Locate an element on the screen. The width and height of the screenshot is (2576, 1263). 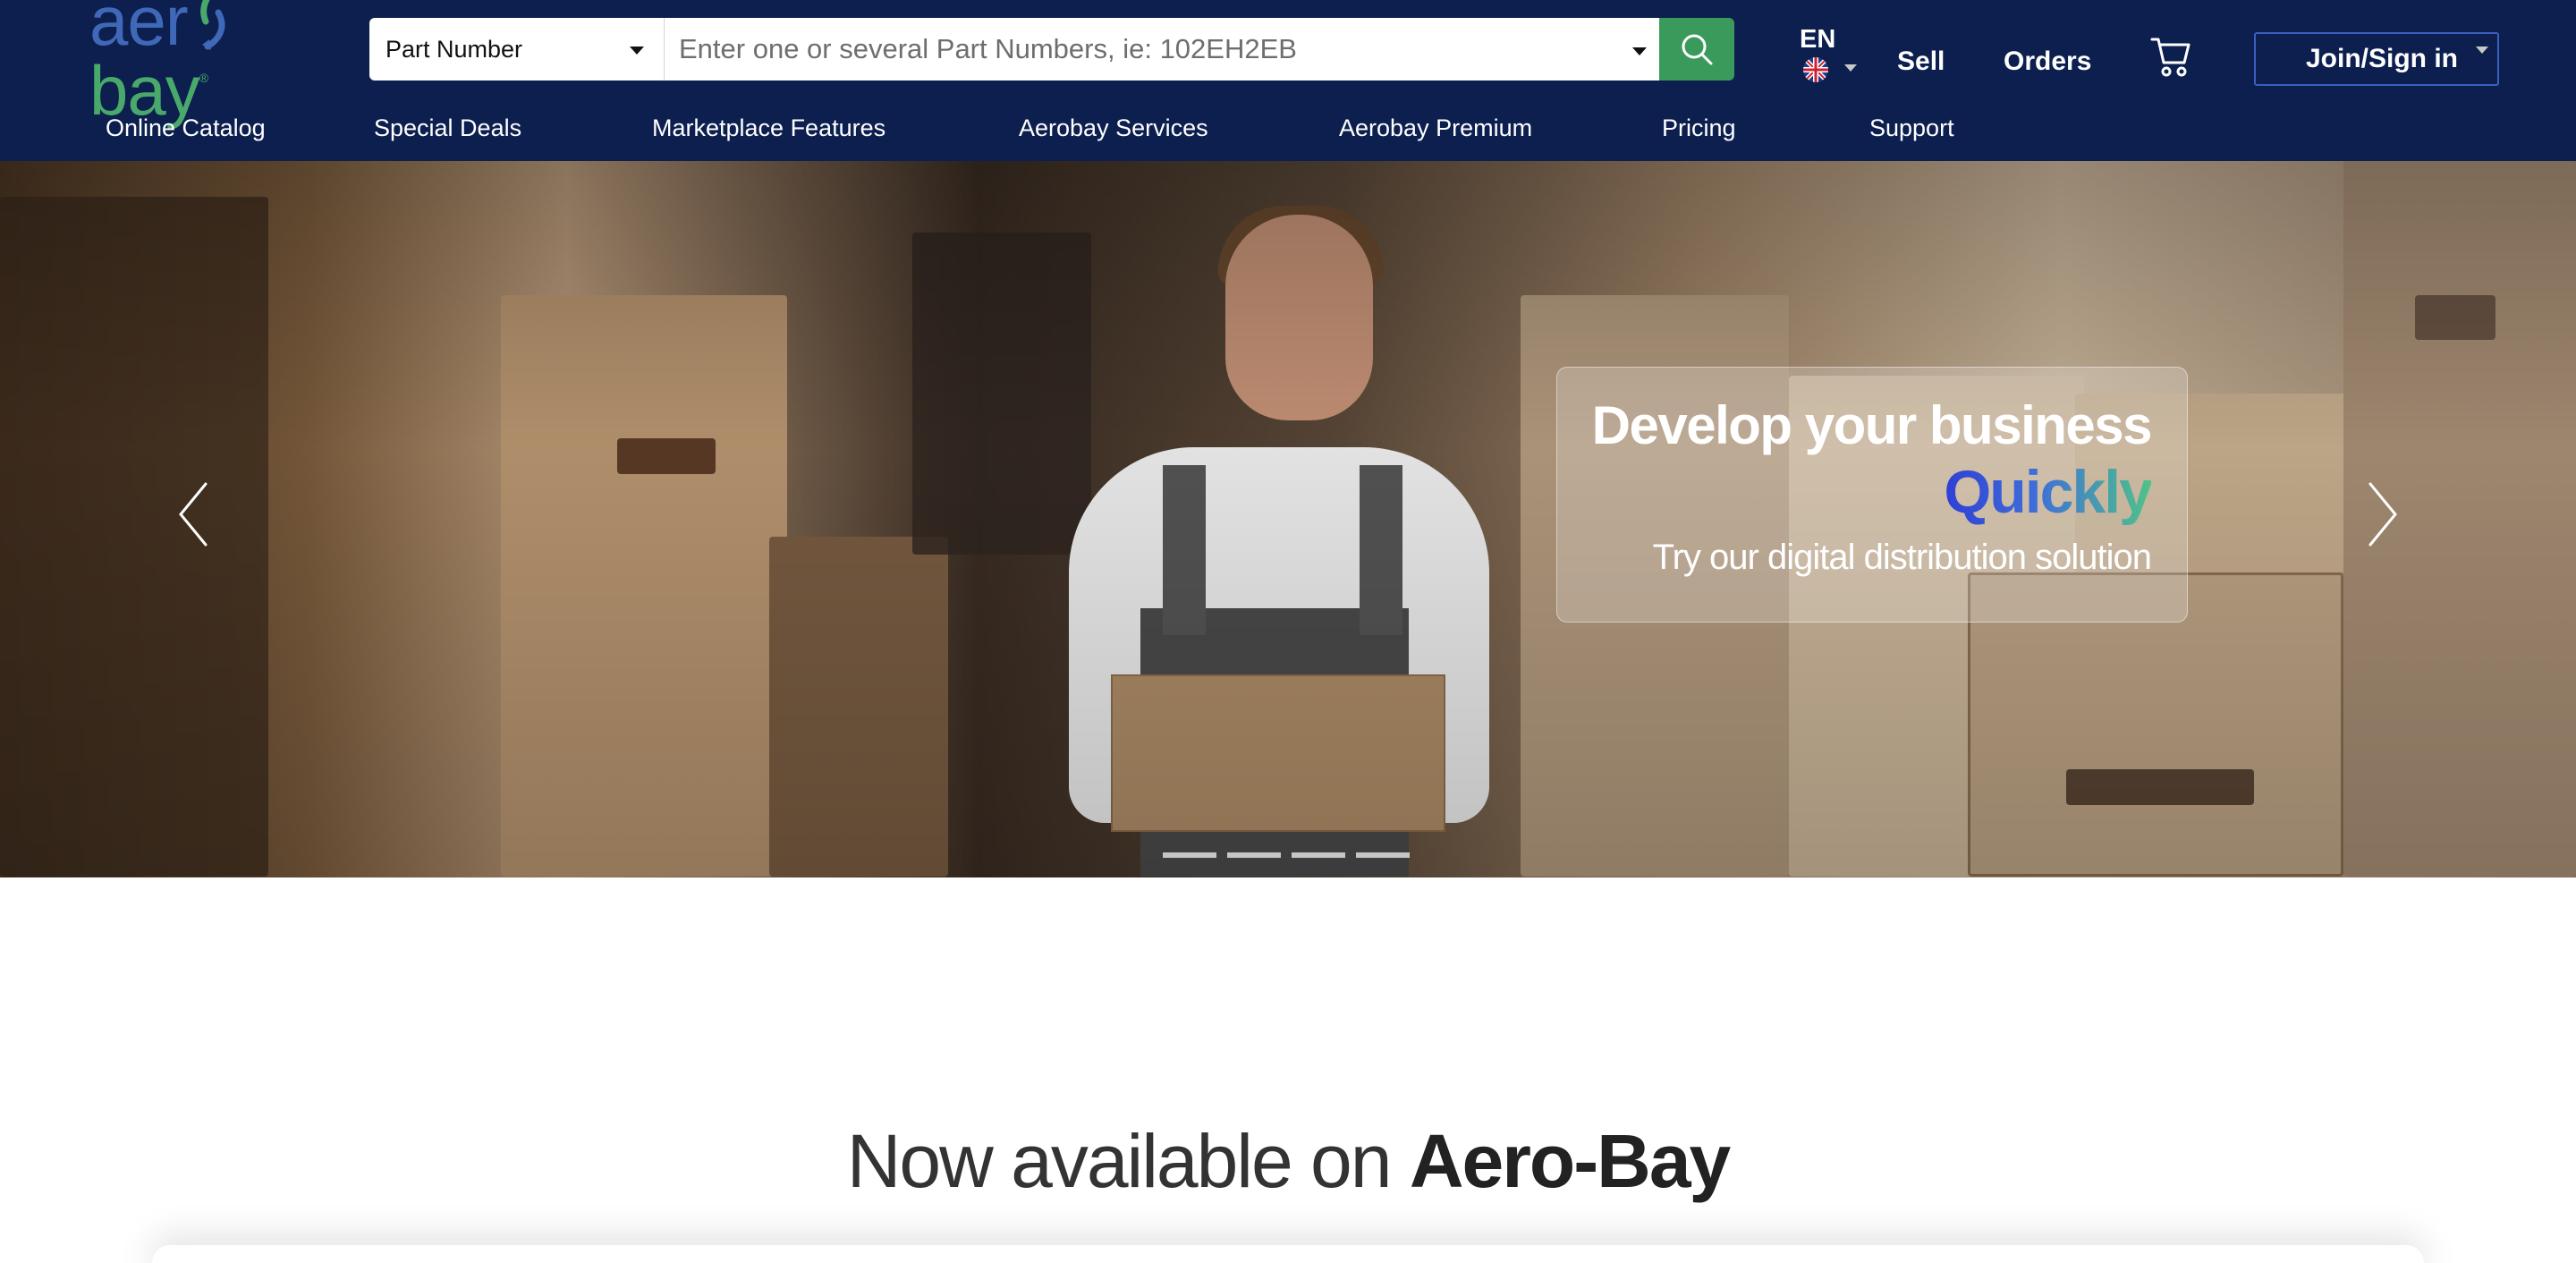
orders-link: Orders is located at coordinates (2047, 62).